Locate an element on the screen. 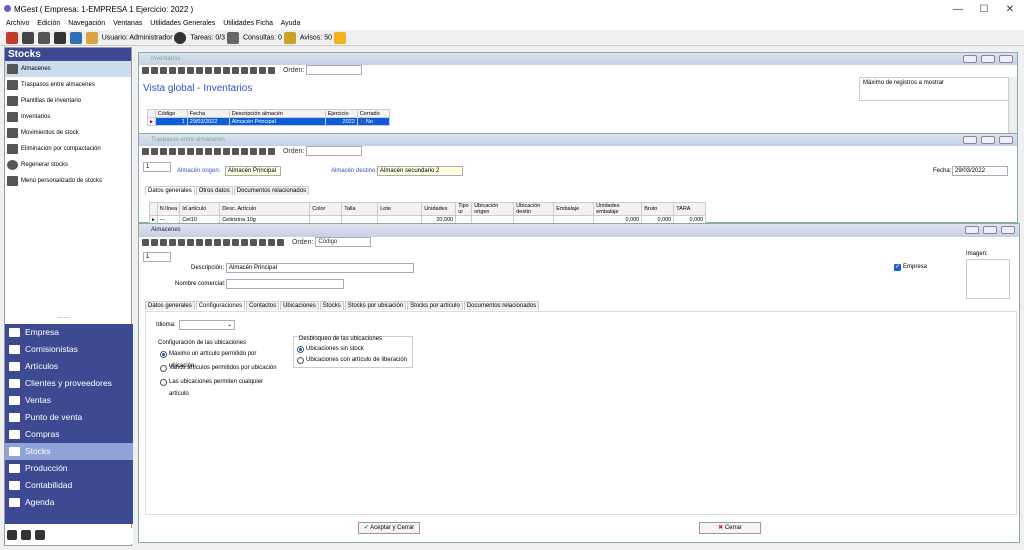 This screenshot has width=1024, height=550. module-agenda: Agenda is located at coordinates (69, 502).